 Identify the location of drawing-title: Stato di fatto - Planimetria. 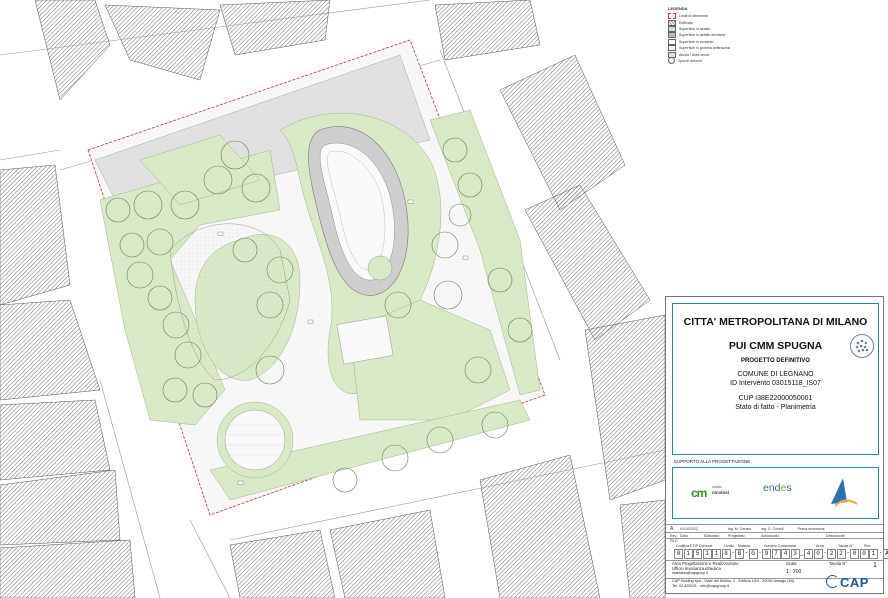
(775, 407).